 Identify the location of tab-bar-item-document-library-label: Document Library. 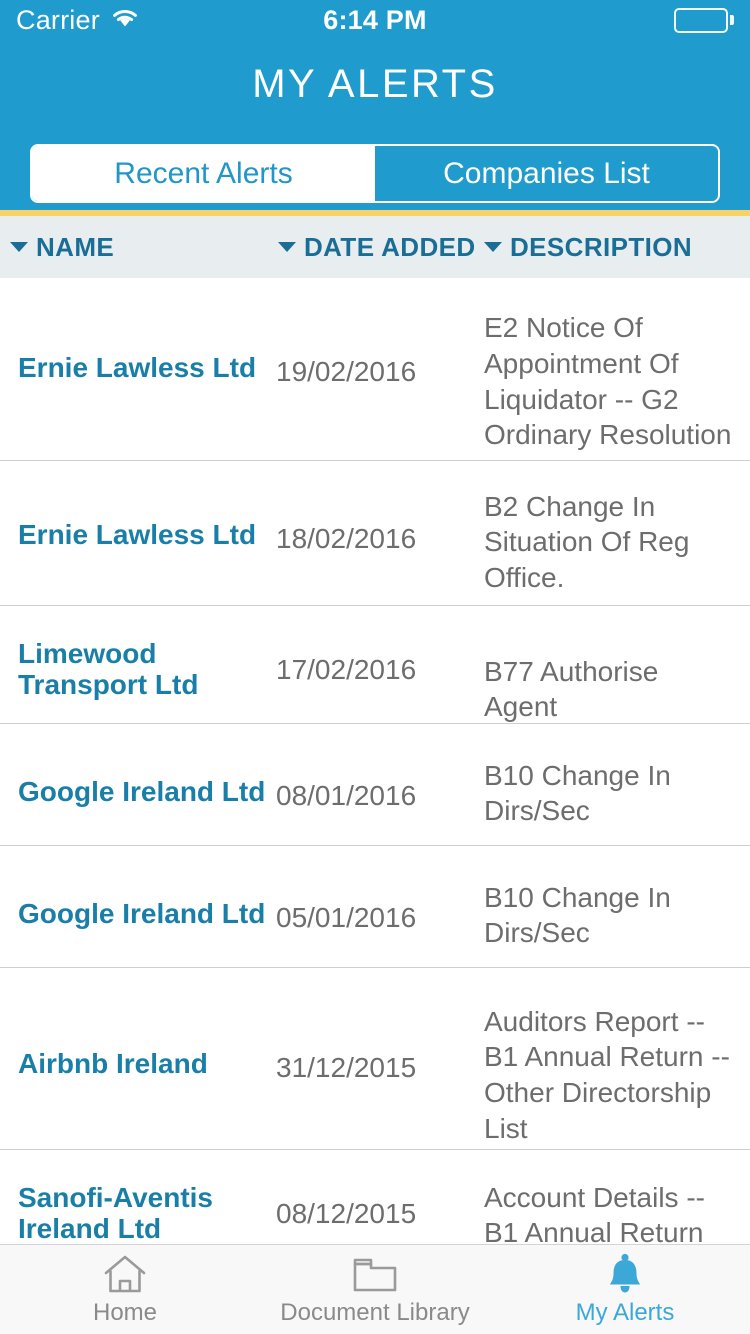
(375, 1312).